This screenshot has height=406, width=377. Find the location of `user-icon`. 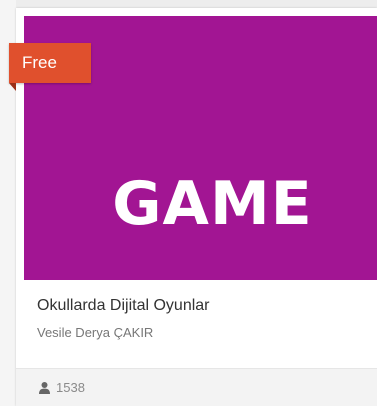

user-icon is located at coordinates (44, 387).